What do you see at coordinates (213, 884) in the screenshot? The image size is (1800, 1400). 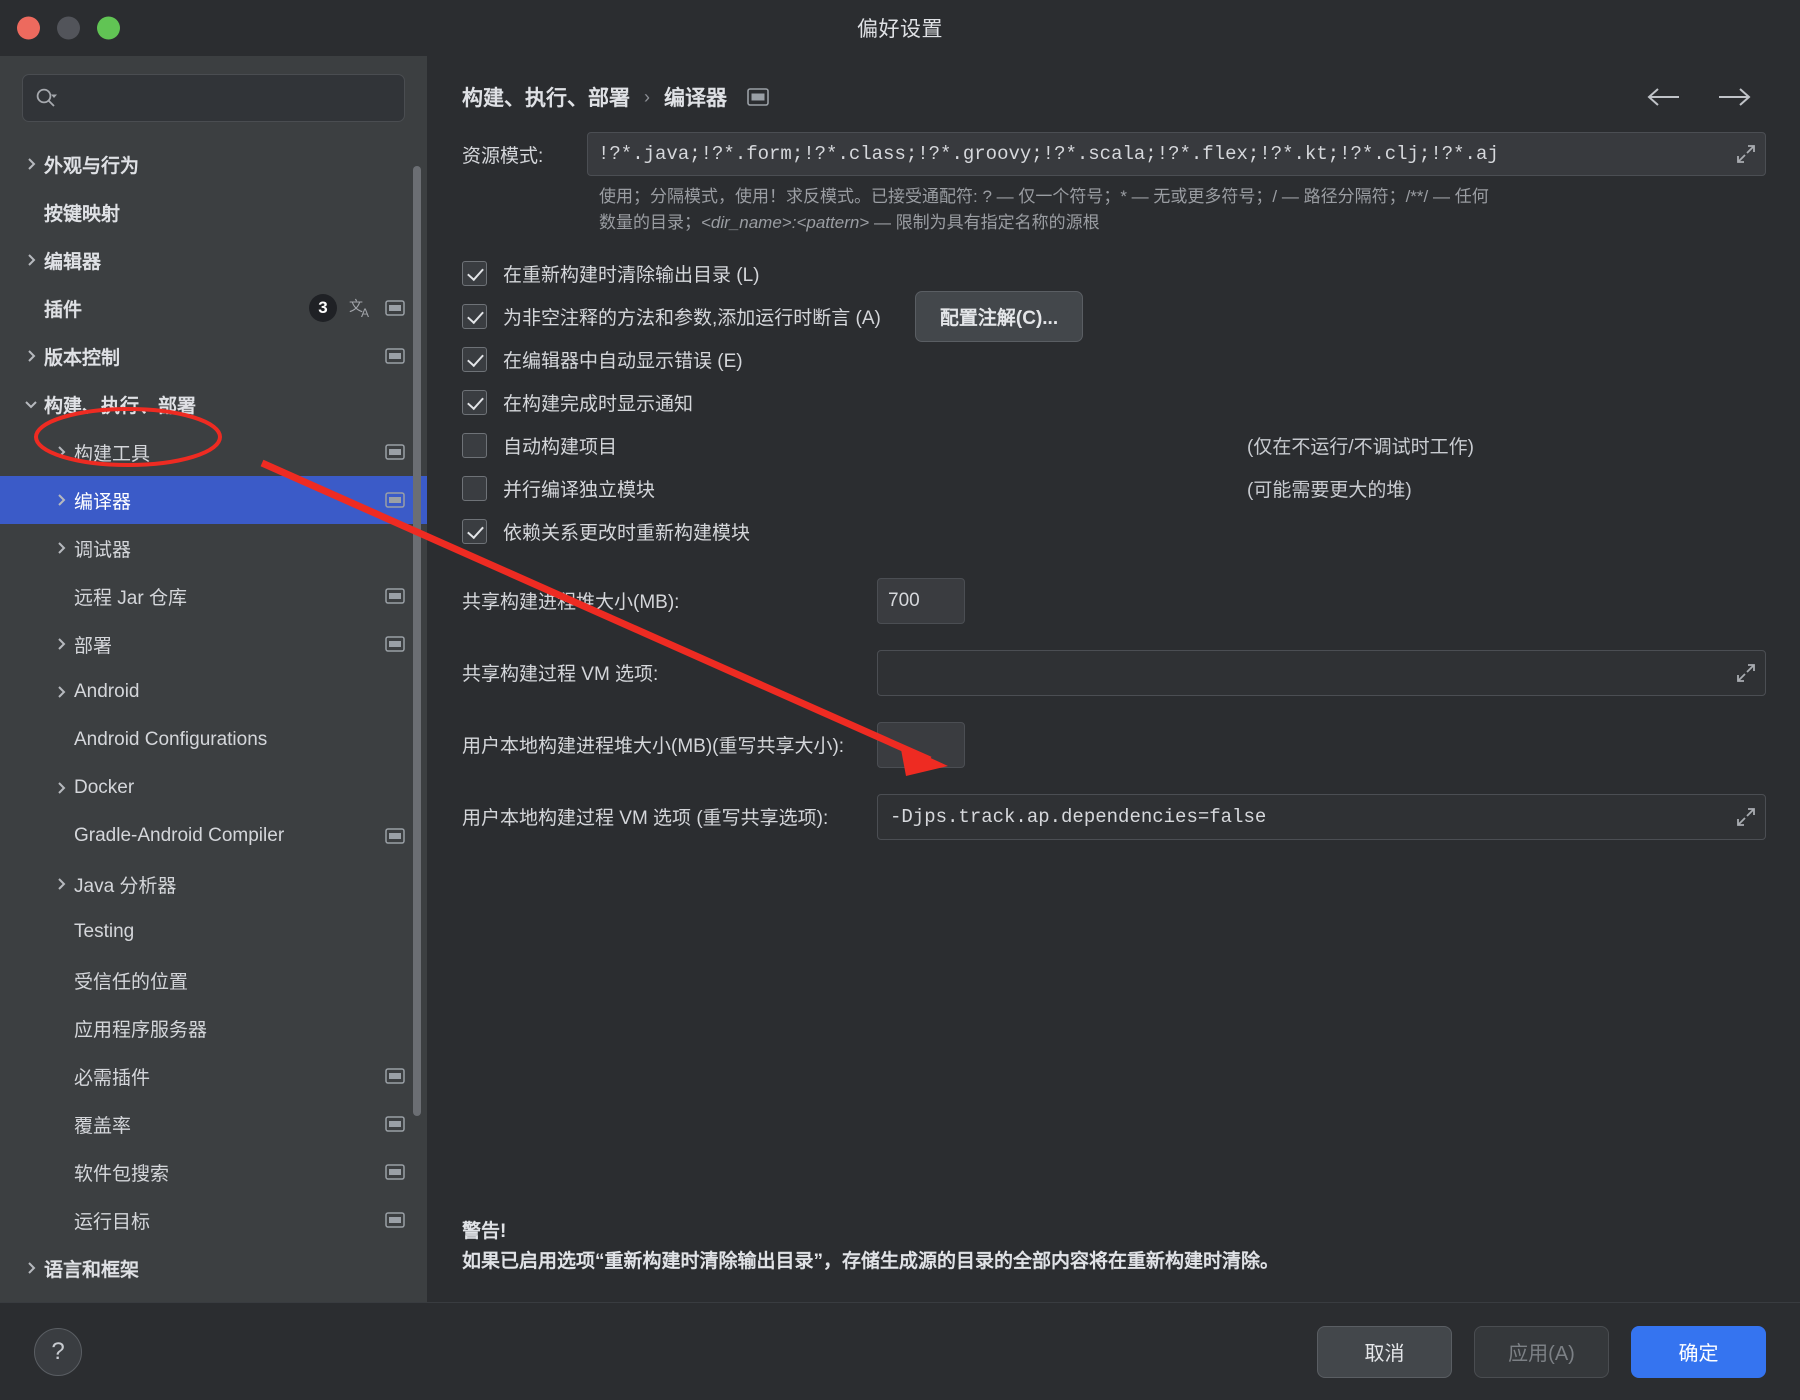 I see `sidebar-item: Java 分析器` at bounding box center [213, 884].